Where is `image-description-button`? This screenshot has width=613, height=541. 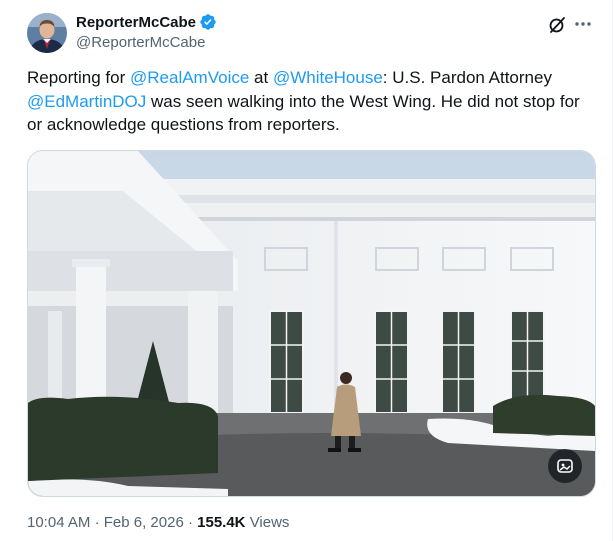 image-description-button is located at coordinates (565, 466).